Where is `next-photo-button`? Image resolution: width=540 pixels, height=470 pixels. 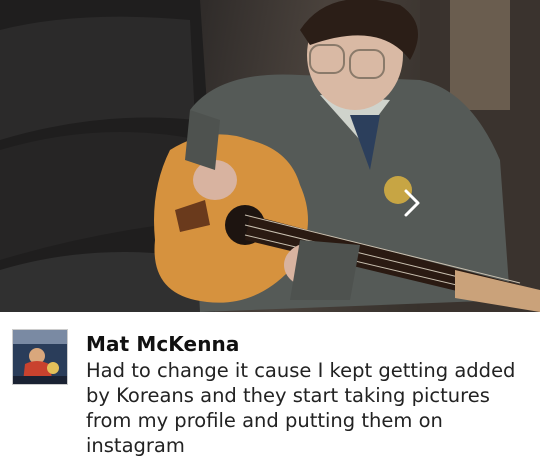
next-photo-button is located at coordinates (418, 206).